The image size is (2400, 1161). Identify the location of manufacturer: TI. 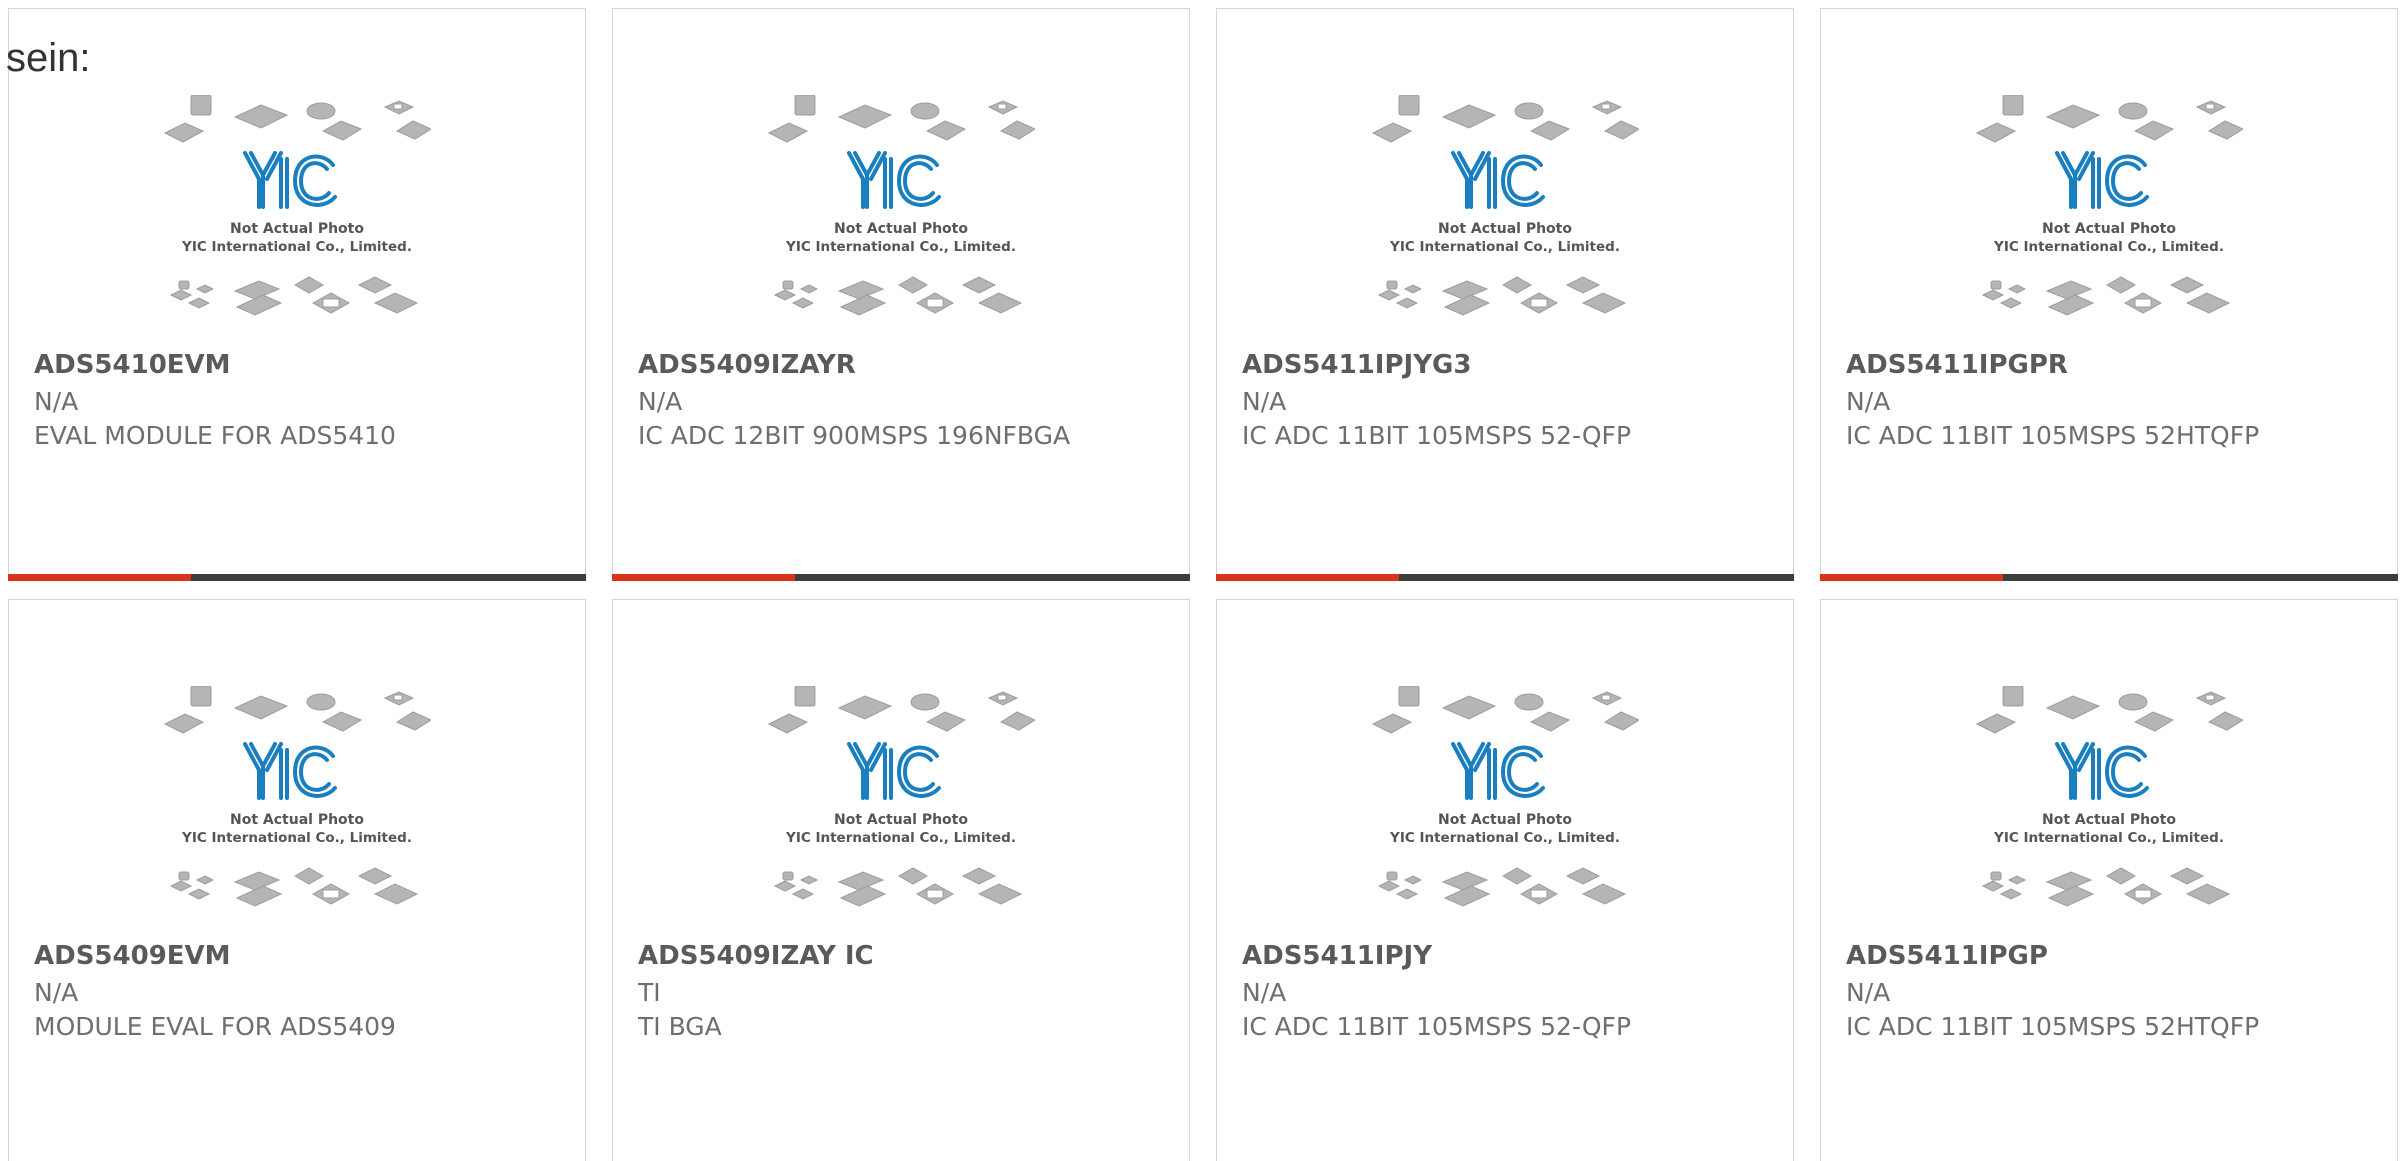
(649, 992).